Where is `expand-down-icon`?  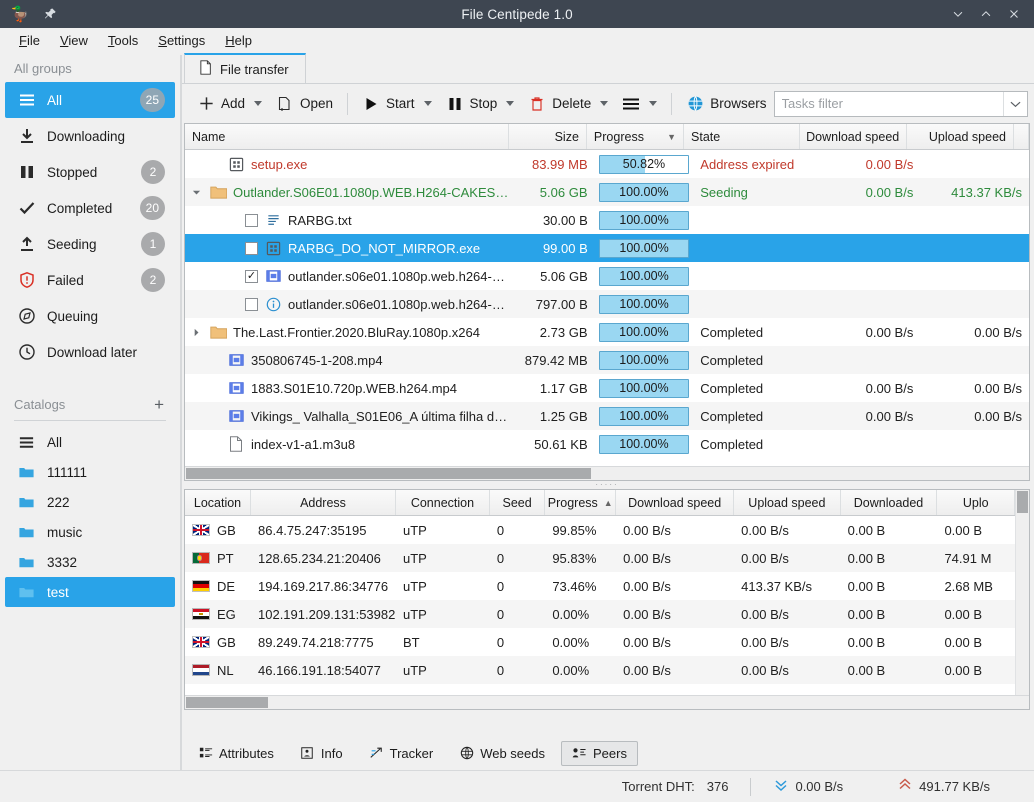
expand-down-icon is located at coordinates (196, 192).